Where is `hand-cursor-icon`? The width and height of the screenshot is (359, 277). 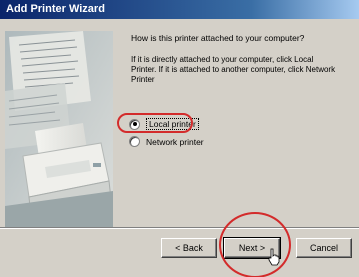 hand-cursor-icon is located at coordinates (274, 257).